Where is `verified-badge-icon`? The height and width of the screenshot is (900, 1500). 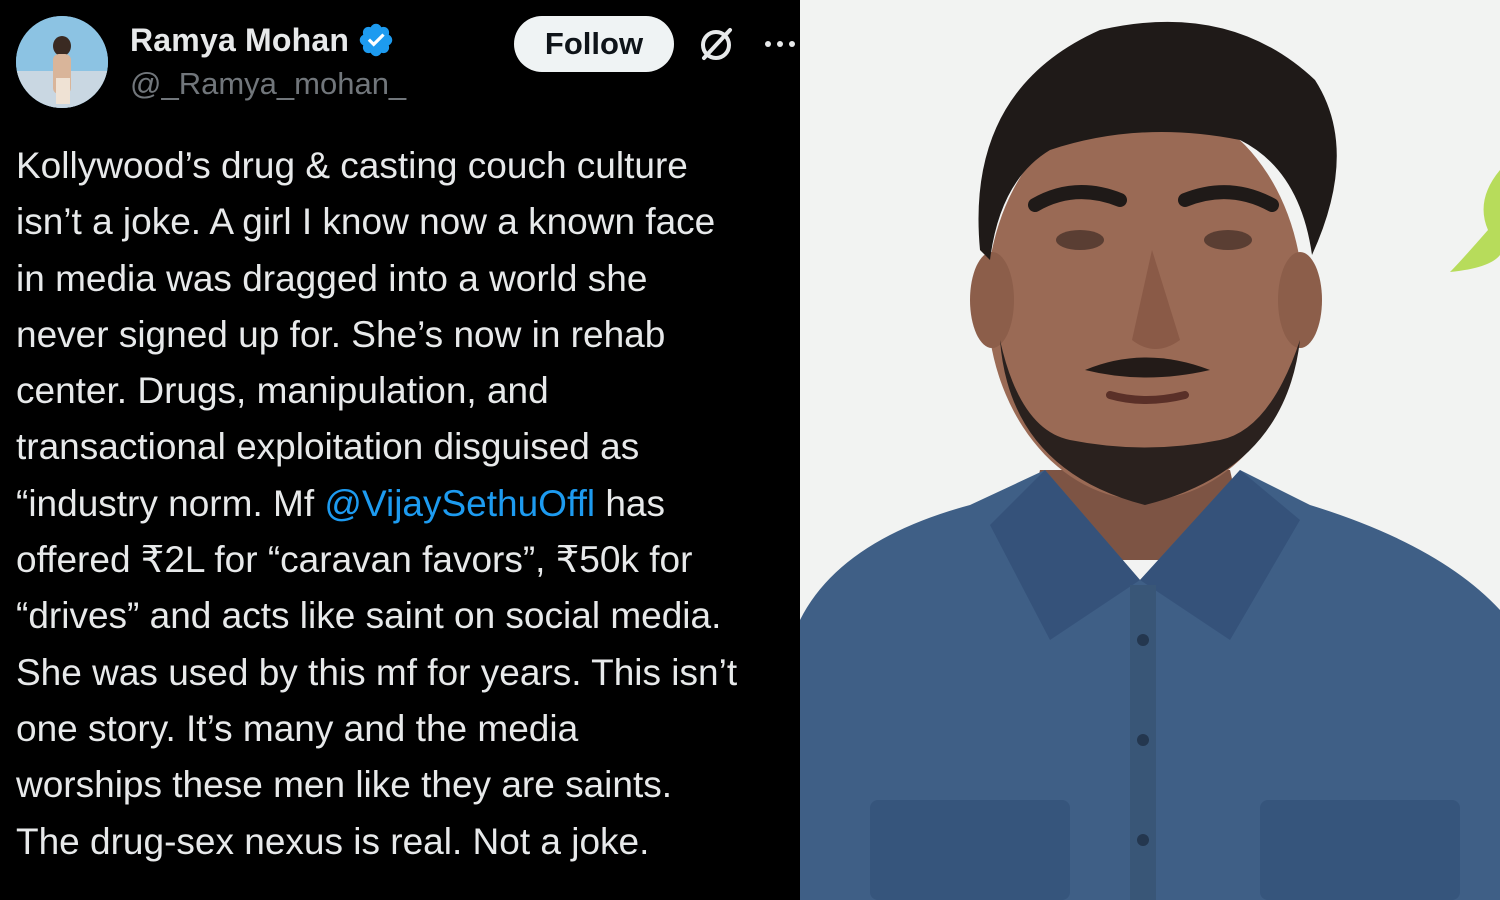 verified-badge-icon is located at coordinates (376, 40).